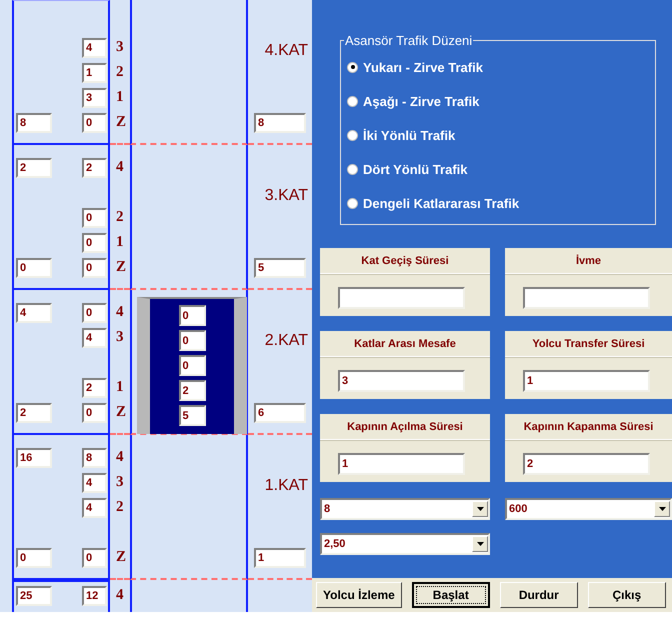  What do you see at coordinates (586, 464) in the screenshot?
I see `parameter-field: 2` at bounding box center [586, 464].